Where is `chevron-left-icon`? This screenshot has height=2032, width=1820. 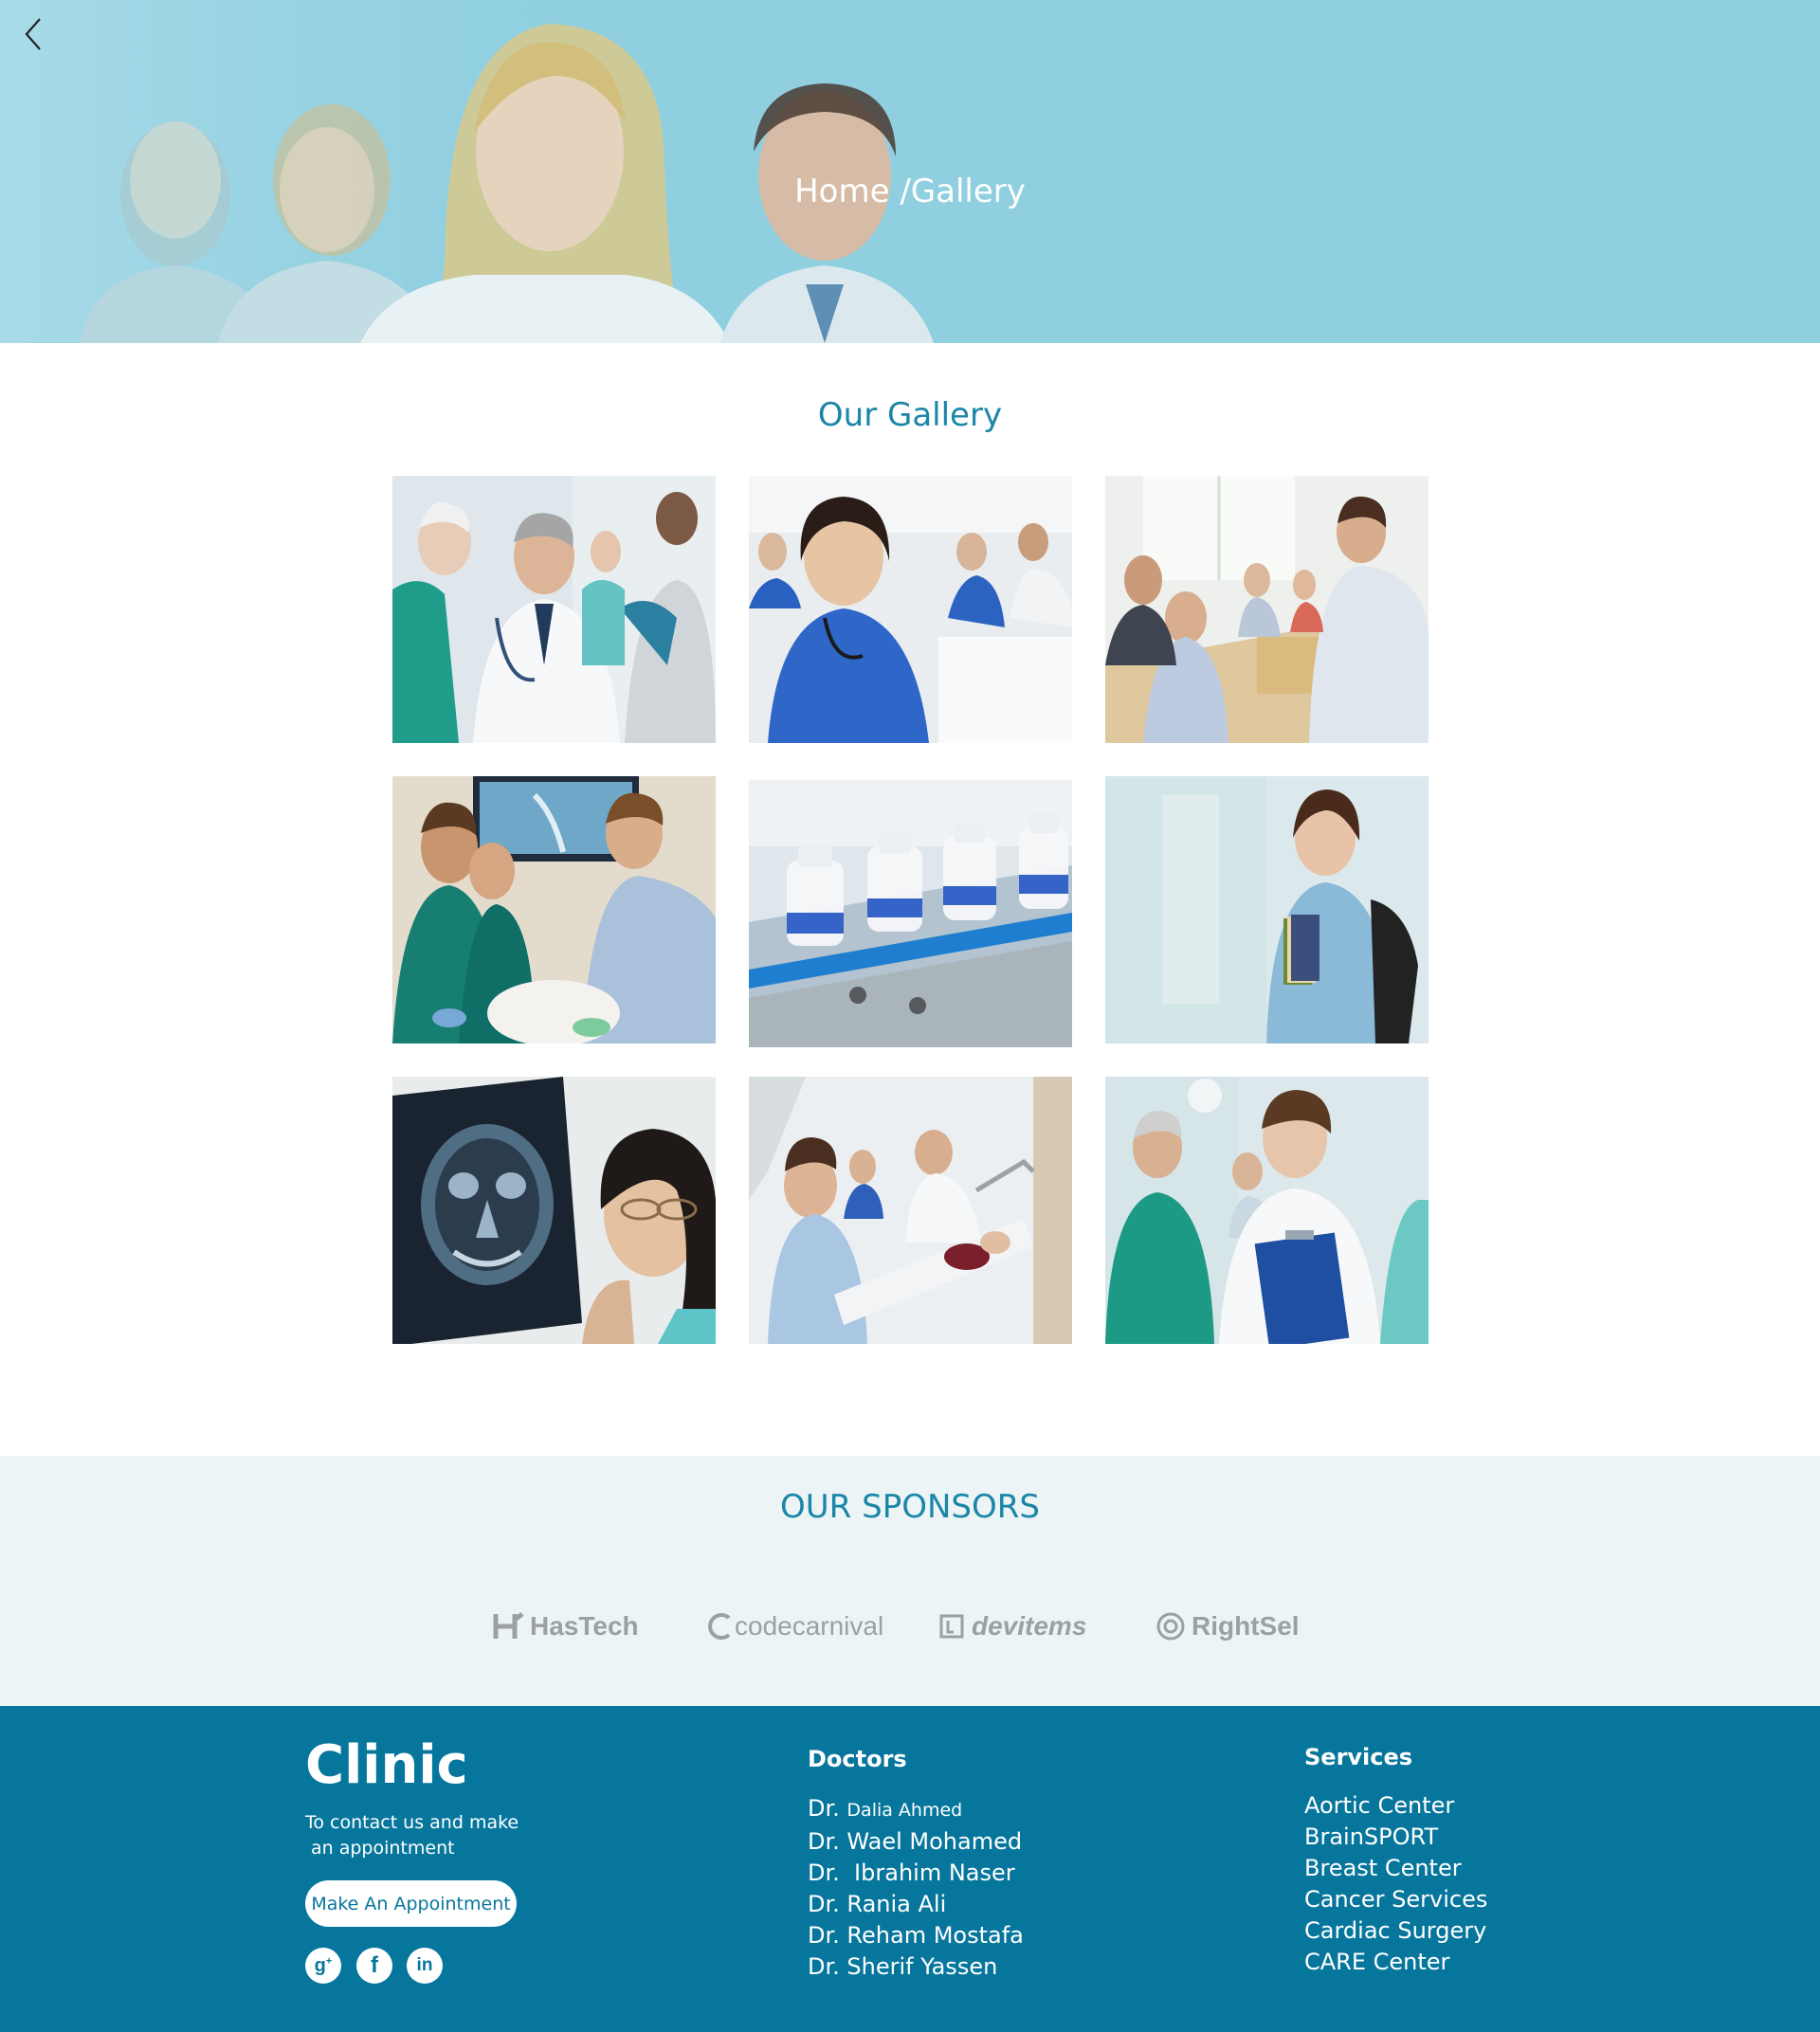
chevron-left-icon is located at coordinates (33, 34).